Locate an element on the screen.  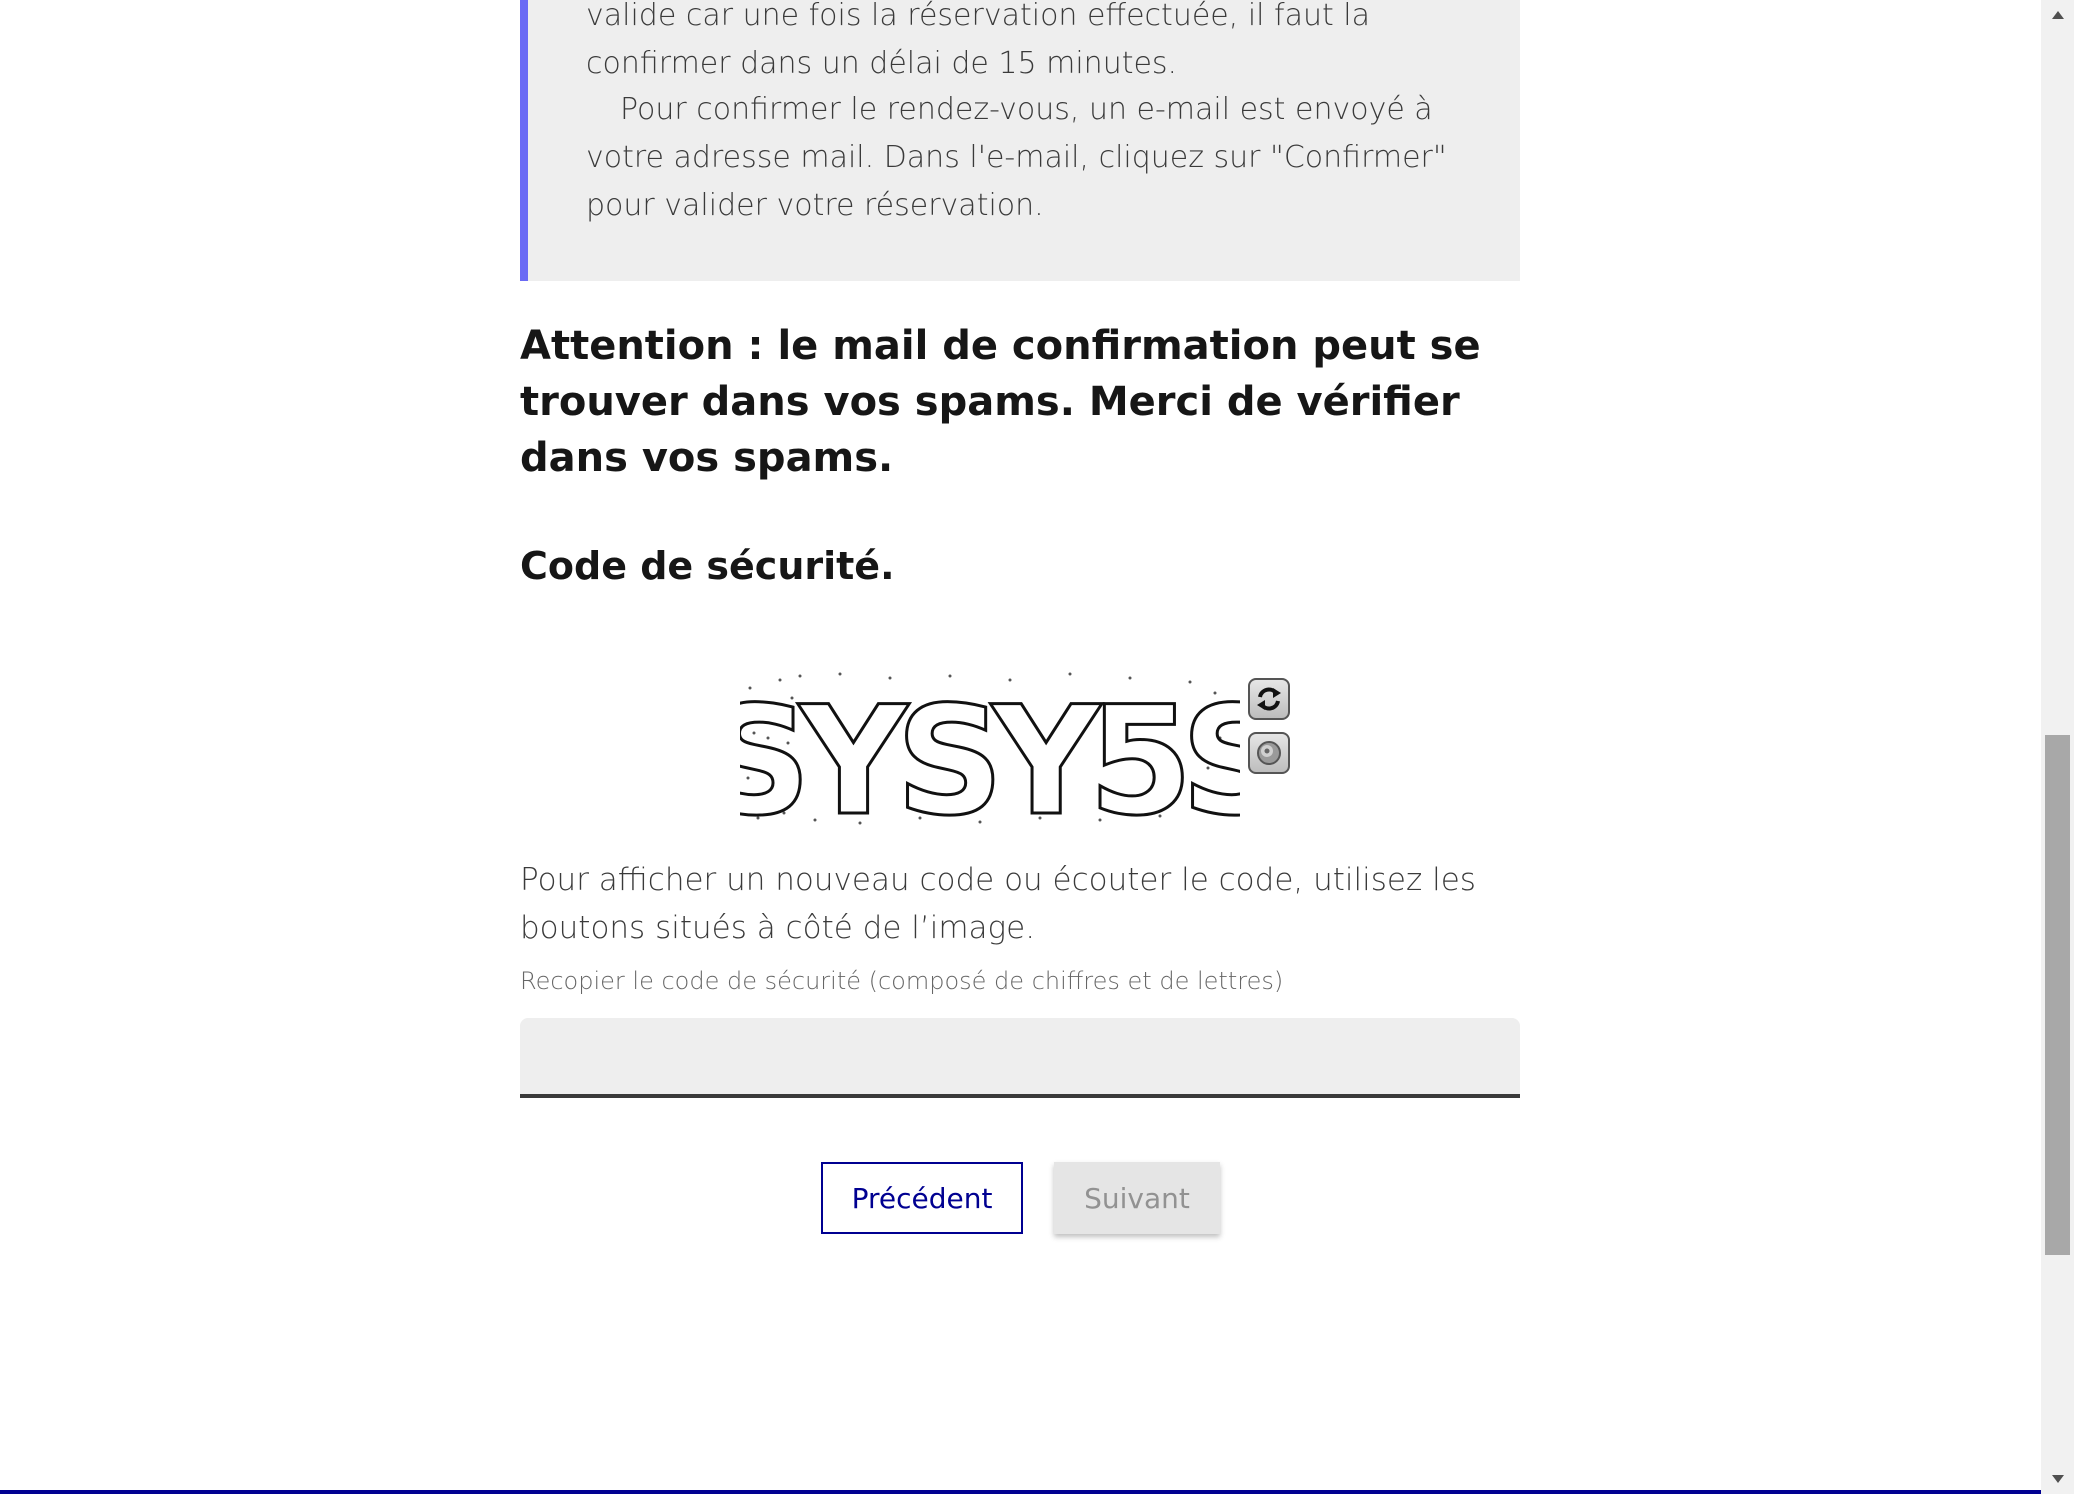
captcha-graphic: SYSY5S is located at coordinates (990, 750).